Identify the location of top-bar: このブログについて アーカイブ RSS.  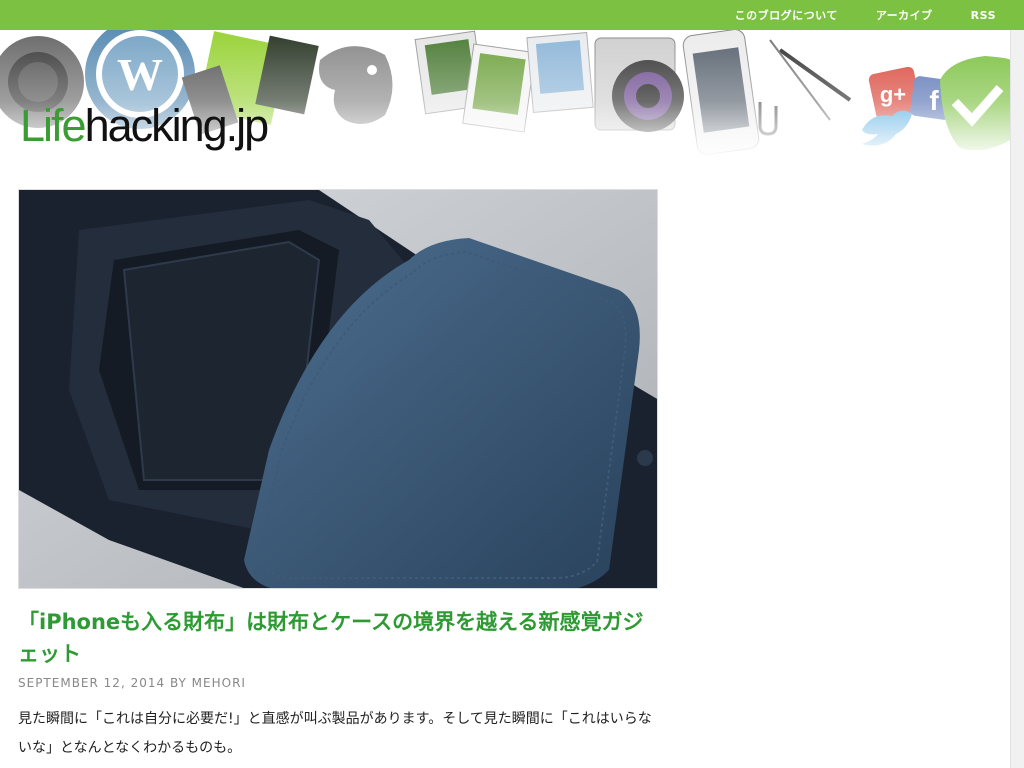
(512, 15).